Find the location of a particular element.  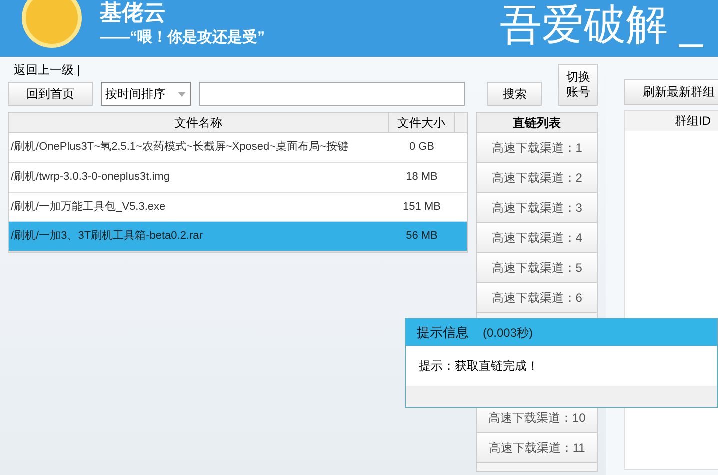

file-name: /刷机/OnePlus3T~氢2.5.1~农药模式~长截屏~Xposed~桌面布局~按键 is located at coordinates (180, 148).